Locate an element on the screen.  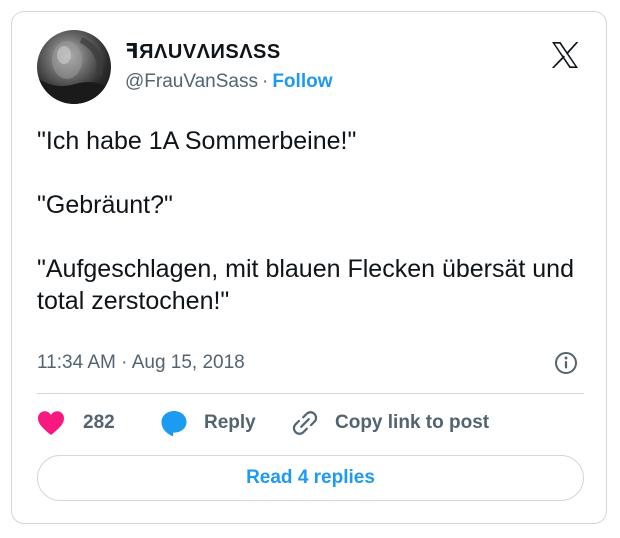
author-handle: @FrauVanSass is located at coordinates (191, 81).